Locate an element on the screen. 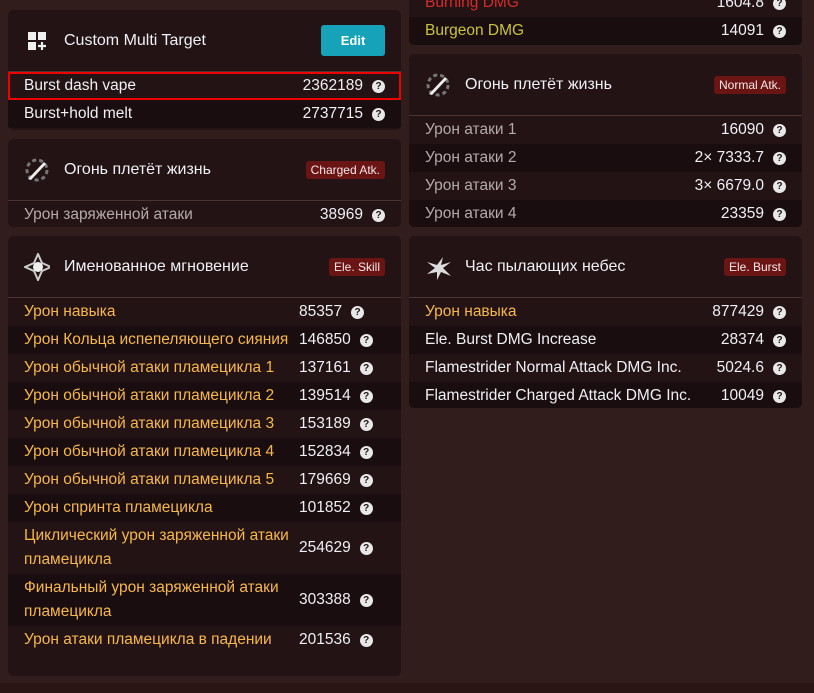 The height and width of the screenshot is (693, 814). stat-value: 10049 is located at coordinates (742, 395).